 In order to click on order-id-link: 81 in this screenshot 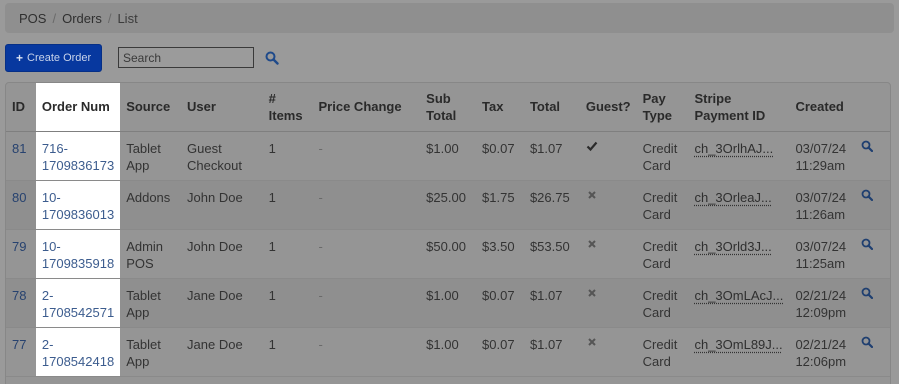, I will do `click(19, 148)`.